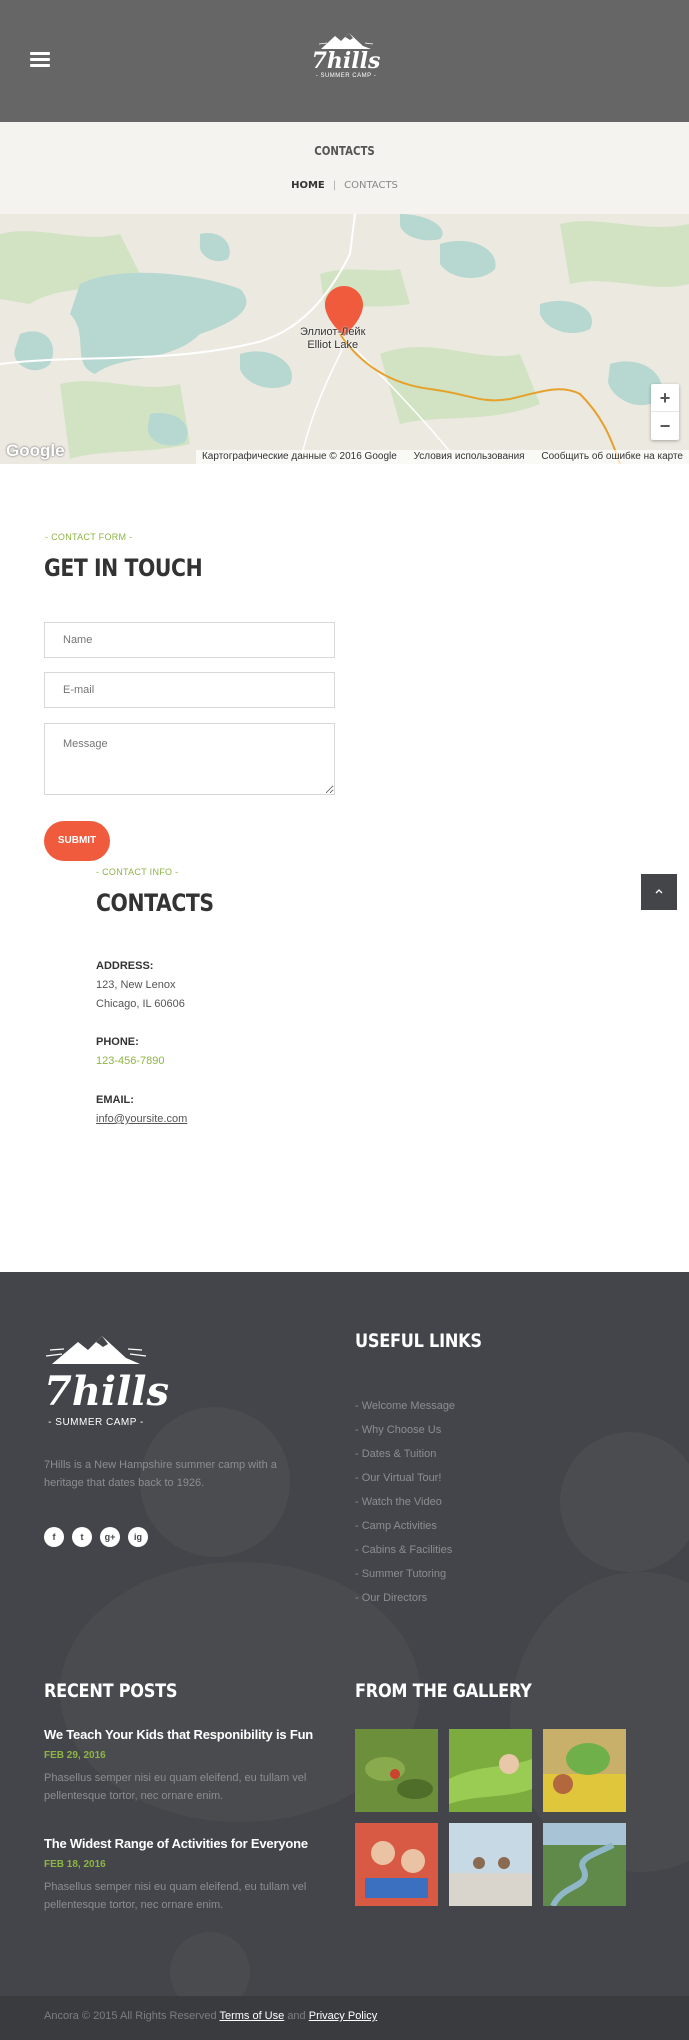 The image size is (689, 2040). Describe the element at coordinates (405, 1526) in the screenshot. I see `footer-link: - Camp Activities` at that location.